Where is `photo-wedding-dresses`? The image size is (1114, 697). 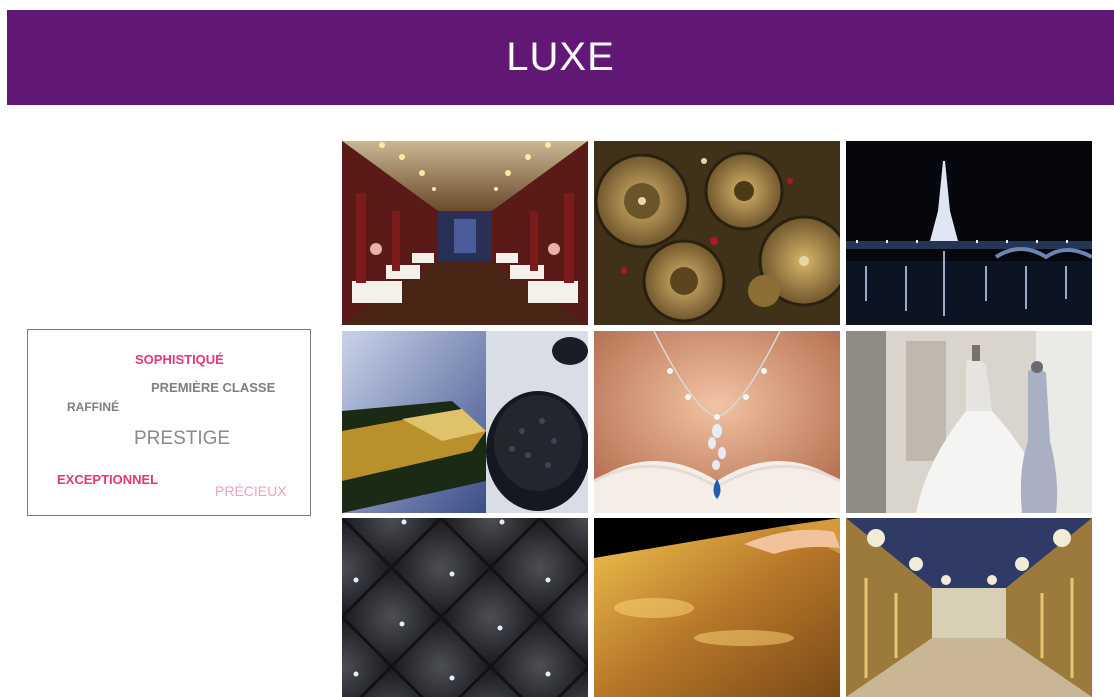 photo-wedding-dresses is located at coordinates (969, 422).